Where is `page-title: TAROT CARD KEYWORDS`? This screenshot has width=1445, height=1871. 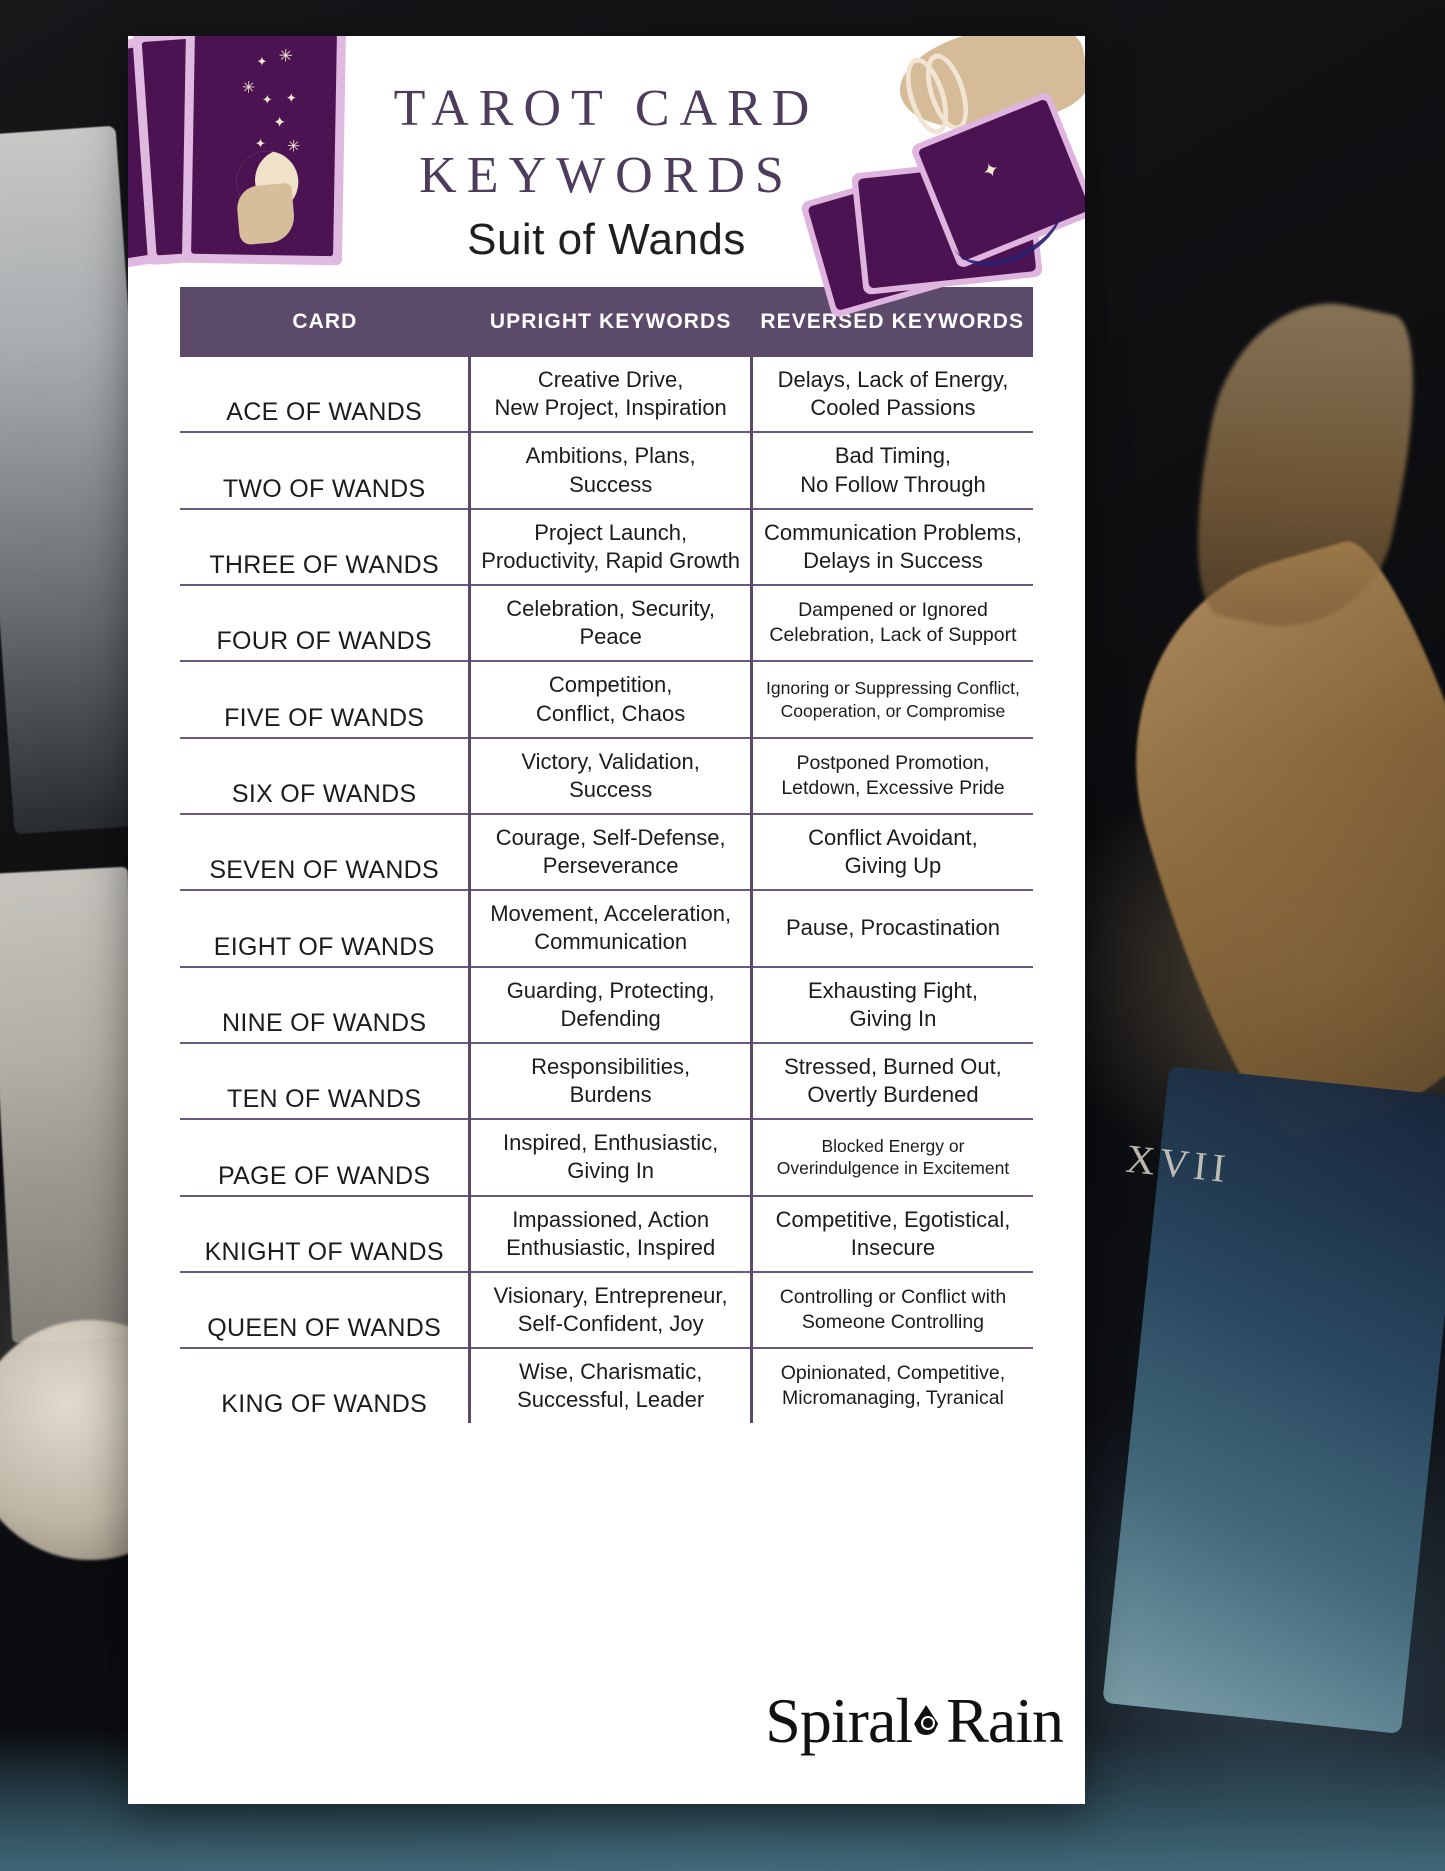 page-title: TAROT CARD KEYWORDS is located at coordinates (607, 142).